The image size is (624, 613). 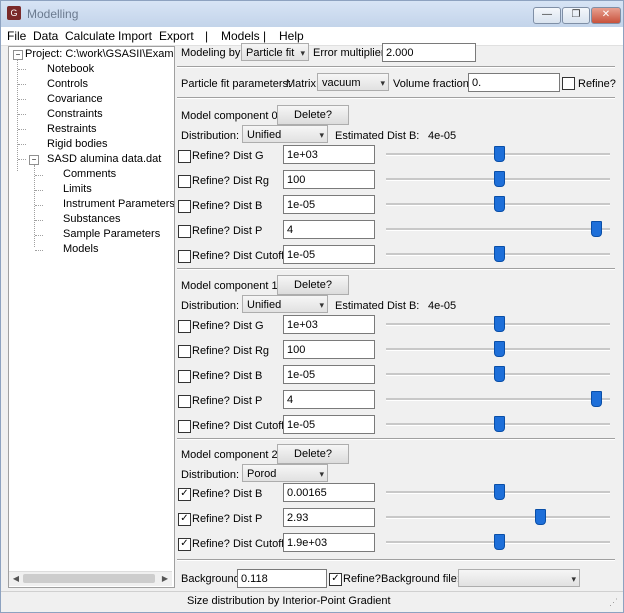 What do you see at coordinates (228, 326) in the screenshot?
I see `component-1-param-label: Refine? Dist G` at bounding box center [228, 326].